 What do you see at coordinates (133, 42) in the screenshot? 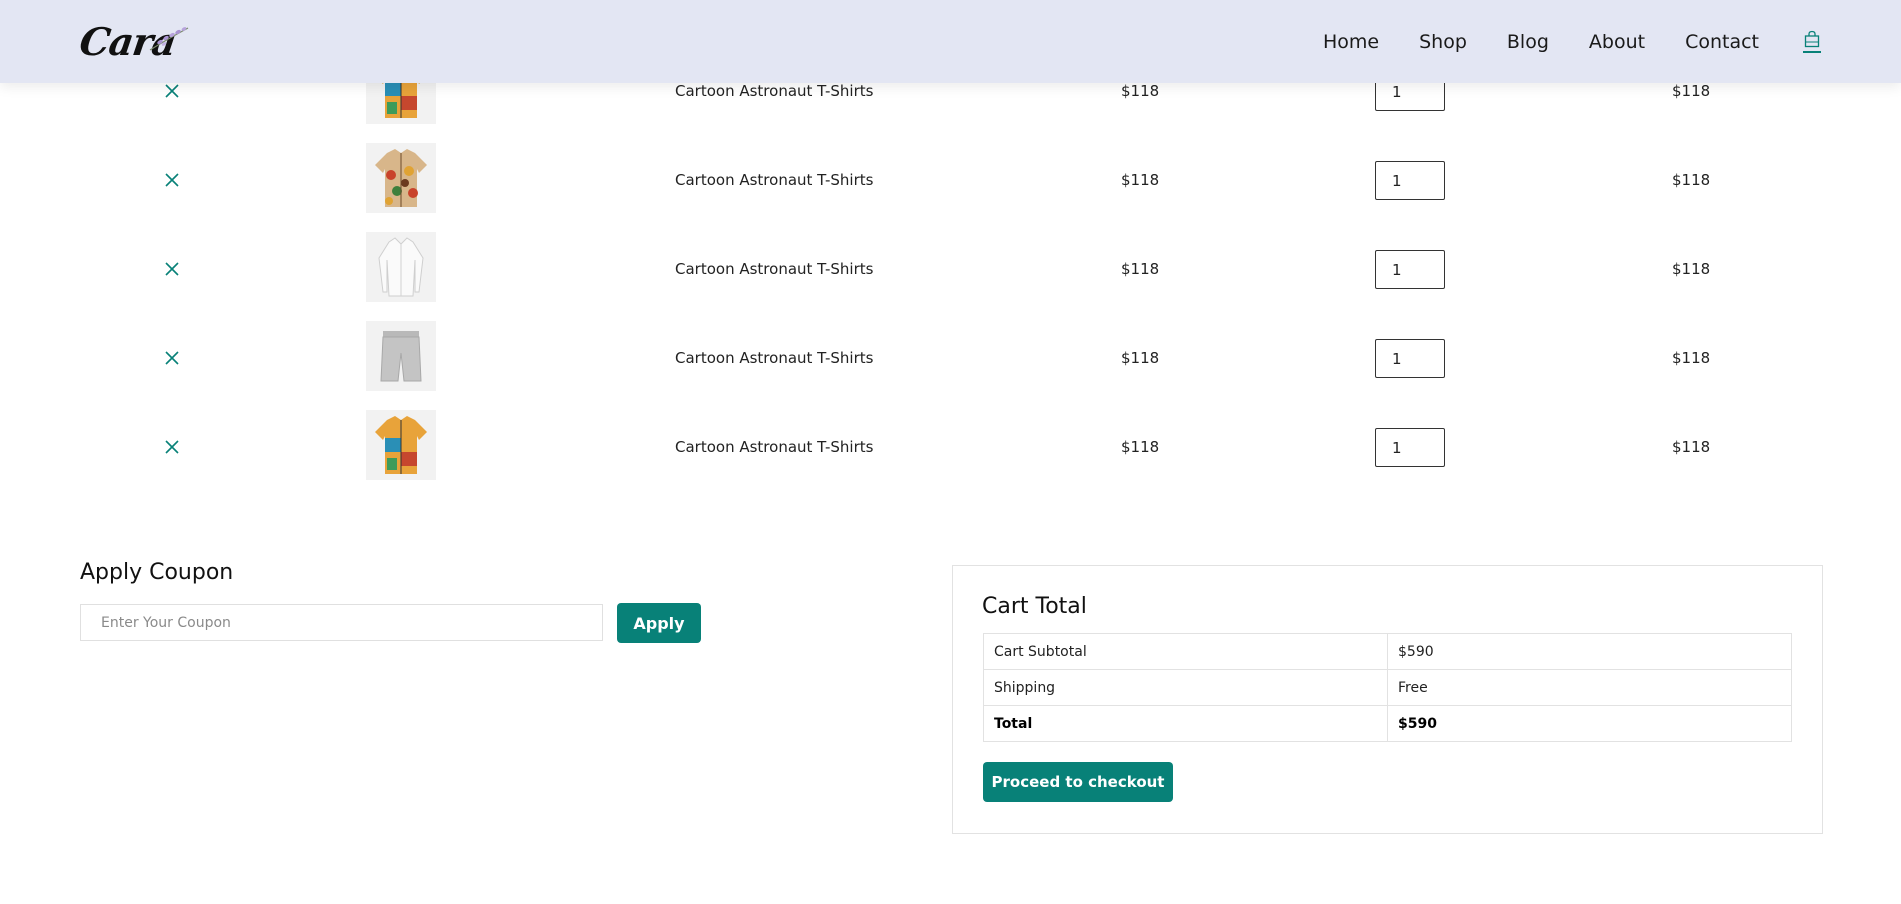
I see `logo: Cara` at bounding box center [133, 42].